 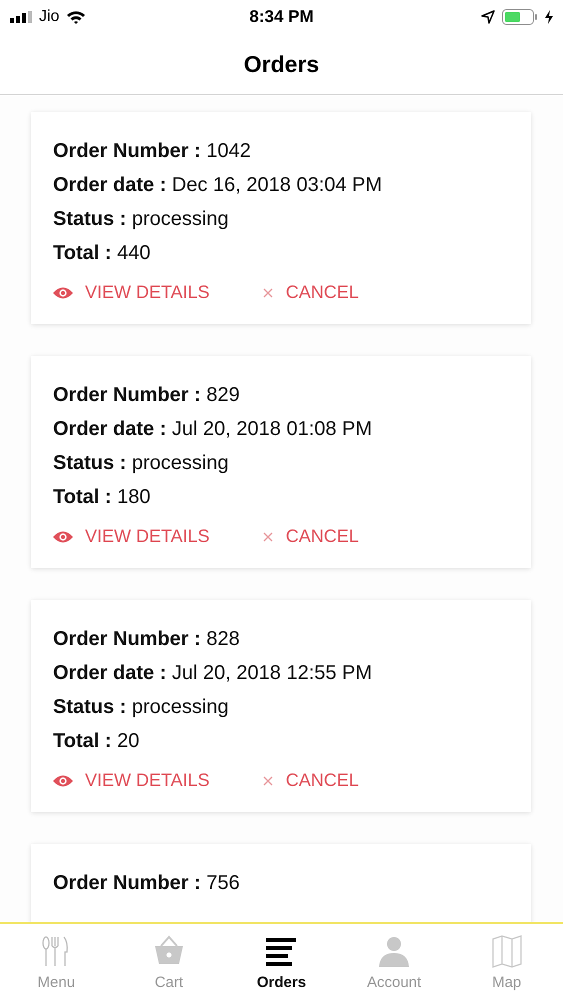 I want to click on order-field: Order date : Jul 20, 2018 01:08 PM, so click(x=281, y=429).